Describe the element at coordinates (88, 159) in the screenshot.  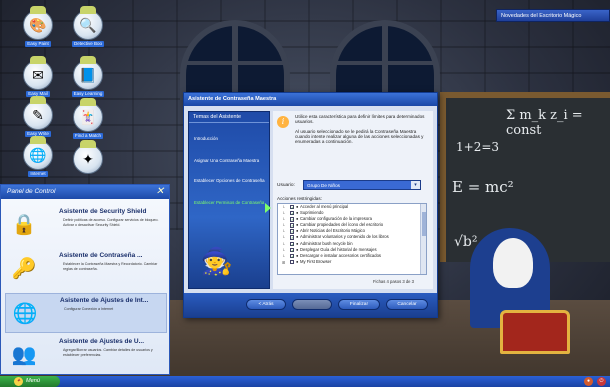
I see `magic-icon: ✦` at that location.